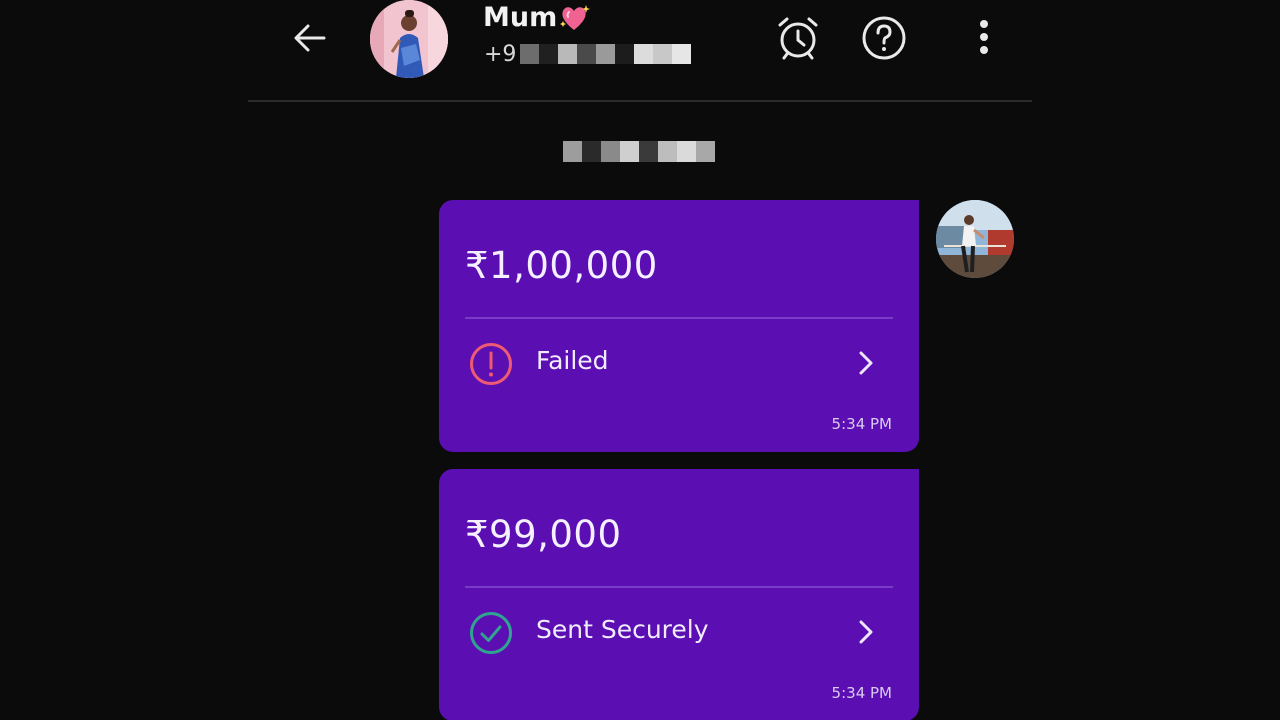  What do you see at coordinates (639, 151) in the screenshot?
I see `date-separator-redacted` at bounding box center [639, 151].